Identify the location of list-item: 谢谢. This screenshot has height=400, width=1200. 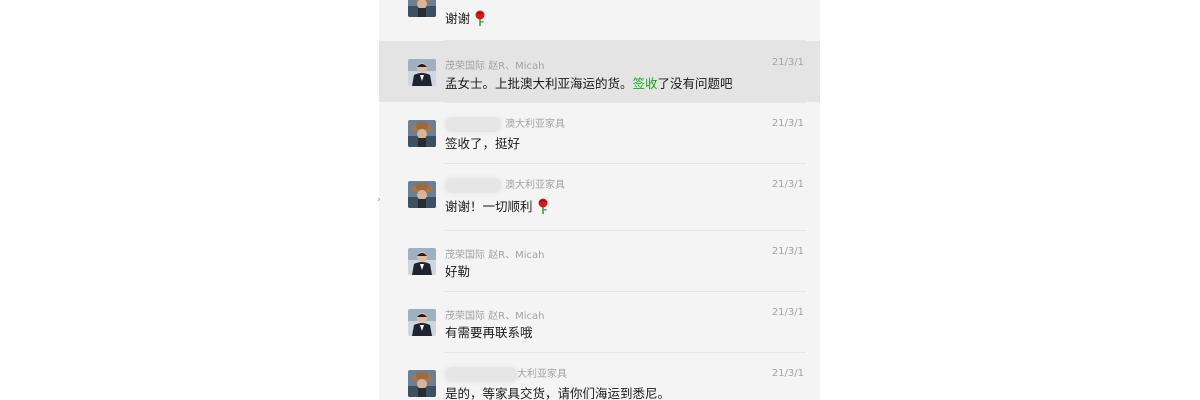
(599, 20).